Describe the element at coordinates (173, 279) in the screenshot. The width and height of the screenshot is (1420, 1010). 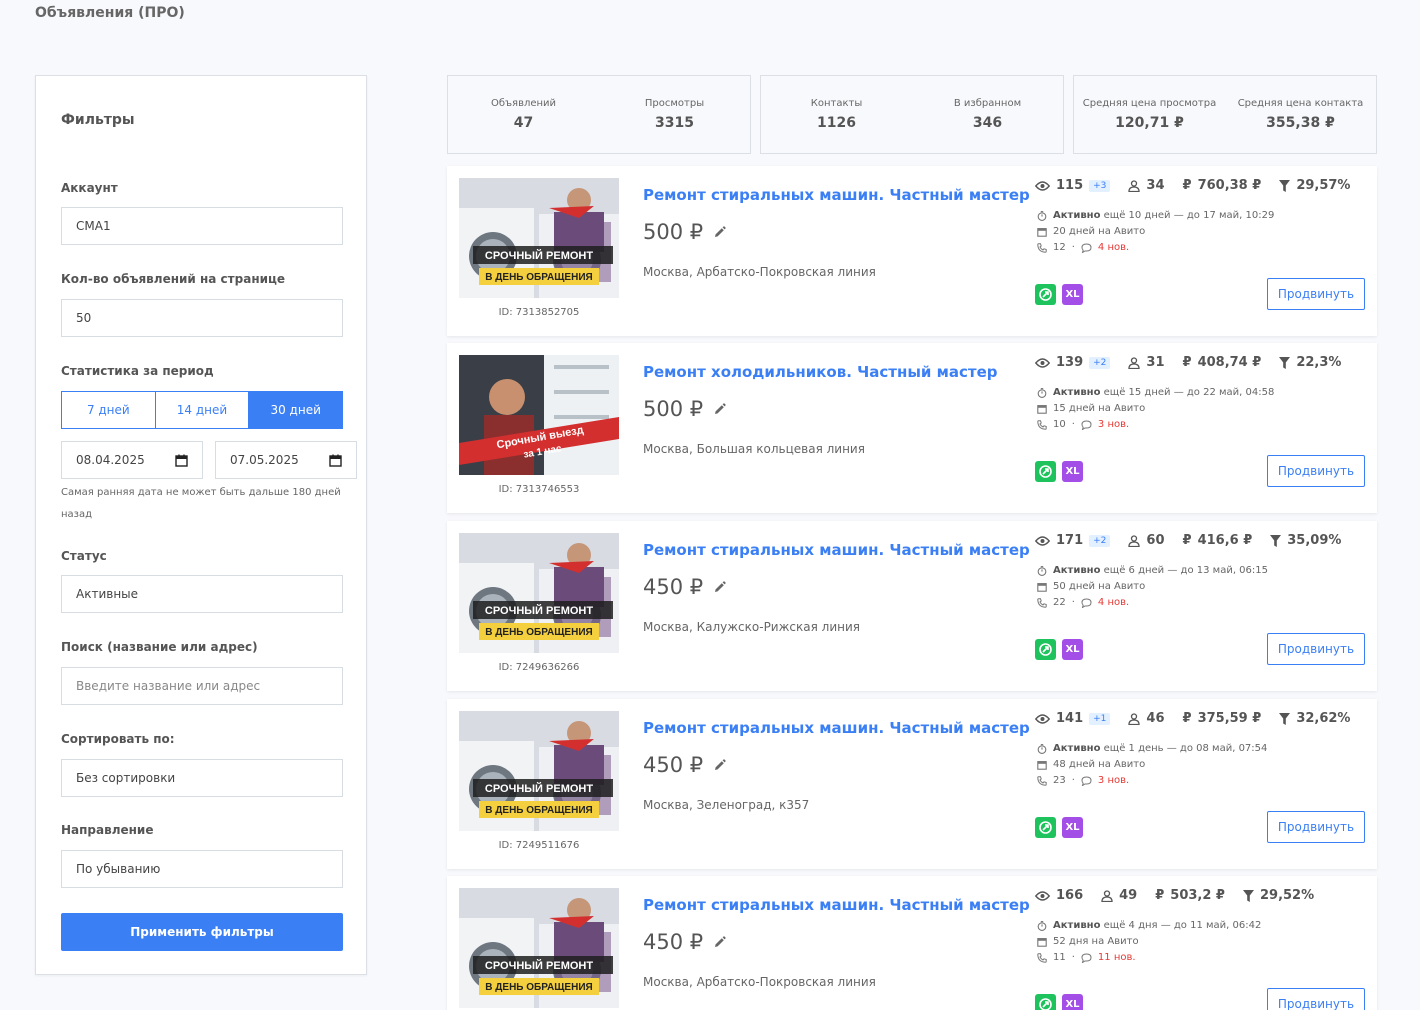
I see `per-page-label: Кол-во объявлений на странице` at that location.